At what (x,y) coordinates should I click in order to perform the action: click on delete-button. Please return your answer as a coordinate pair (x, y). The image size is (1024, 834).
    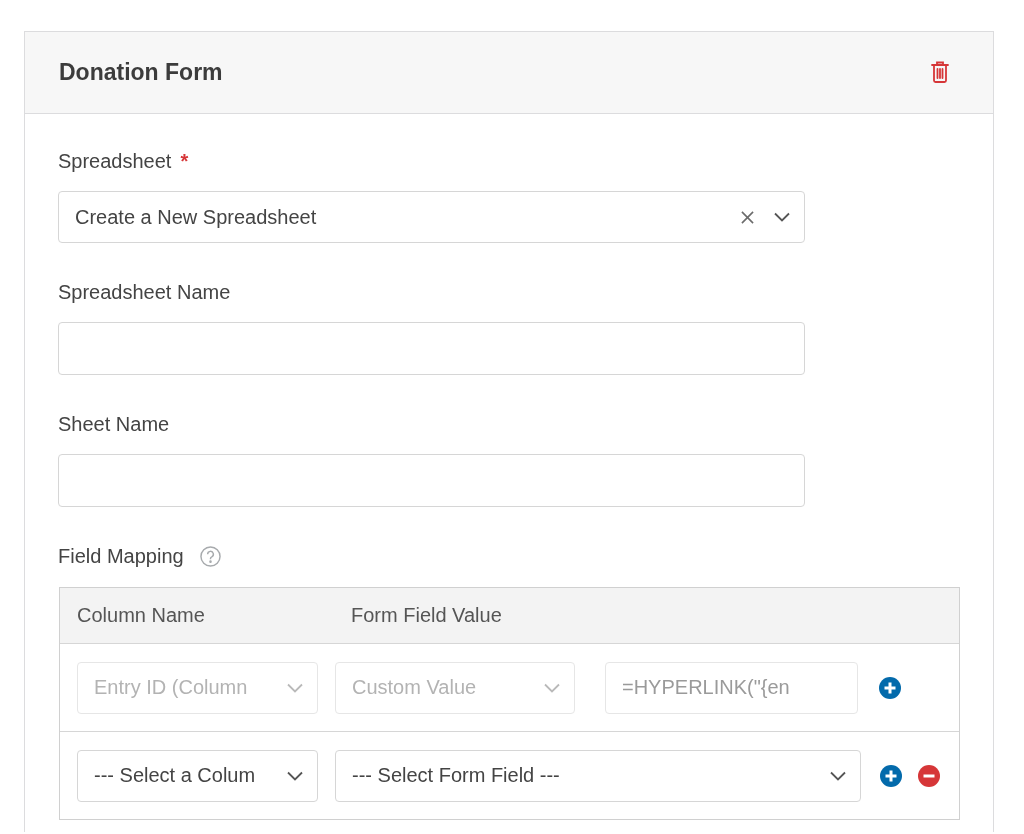
    Looking at the image, I should click on (940, 71).